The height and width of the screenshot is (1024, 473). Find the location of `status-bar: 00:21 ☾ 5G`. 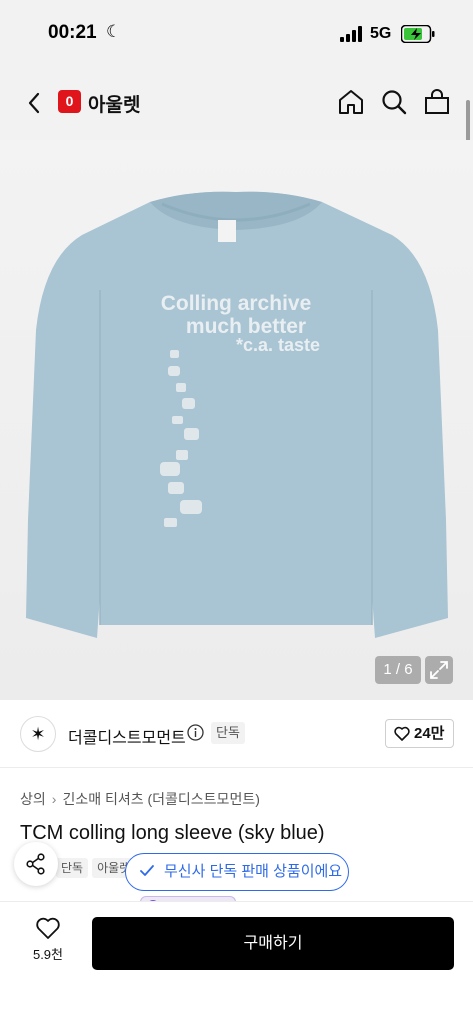

status-bar: 00:21 ☾ 5G is located at coordinates (236, 33).